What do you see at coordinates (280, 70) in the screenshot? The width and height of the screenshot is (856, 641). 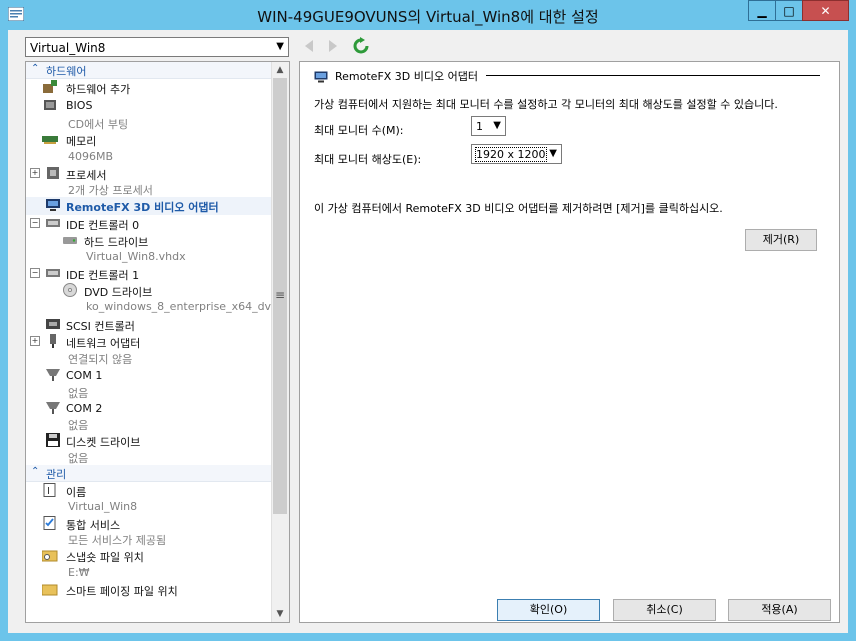 I see `scroll-up-icon: ▲` at bounding box center [280, 70].